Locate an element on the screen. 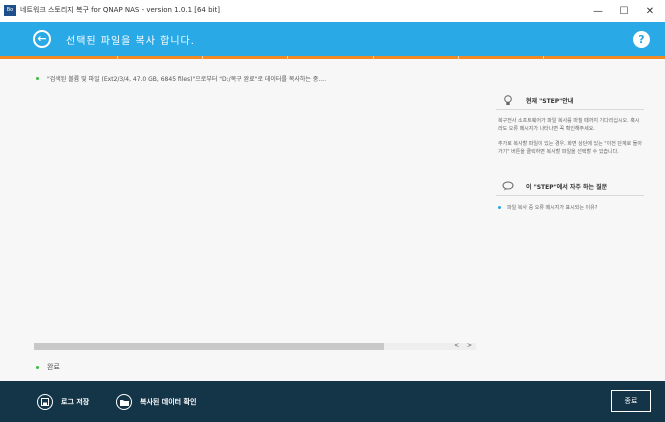 This screenshot has height=422, width=665. status-entry: 완료 is located at coordinates (48, 367).